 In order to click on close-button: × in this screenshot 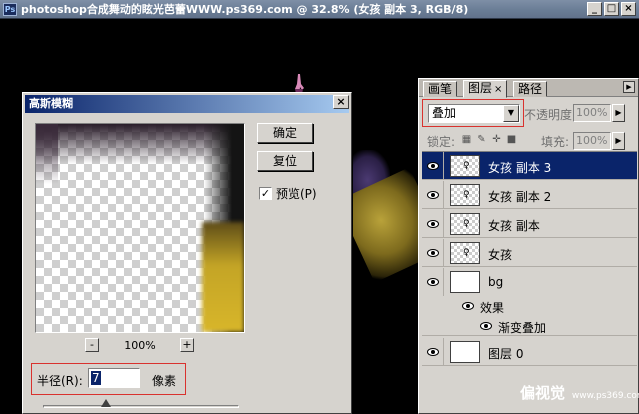, I will do `click(628, 9)`.